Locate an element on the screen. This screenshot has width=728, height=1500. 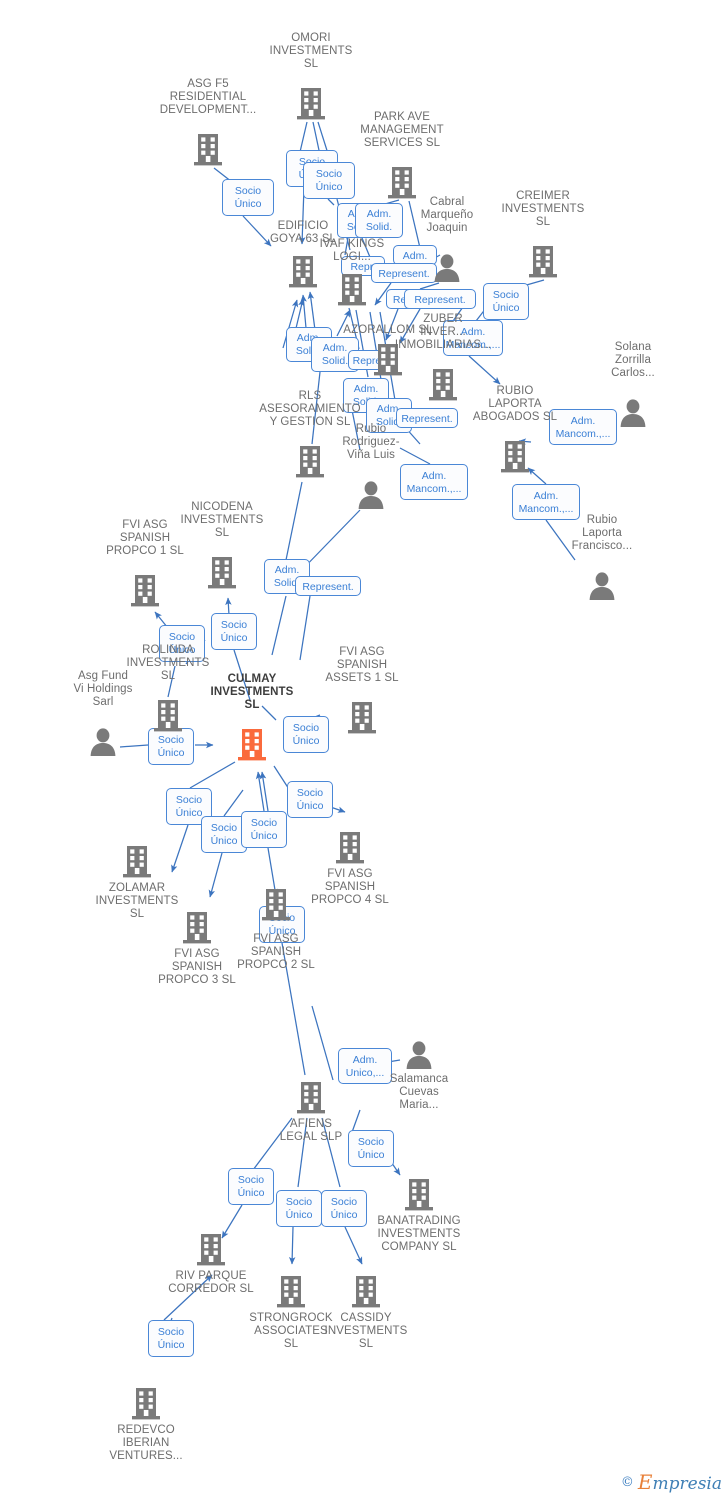
node-caption: Asg Fund Vi Holdings Sarl is located at coordinates (103, 689).